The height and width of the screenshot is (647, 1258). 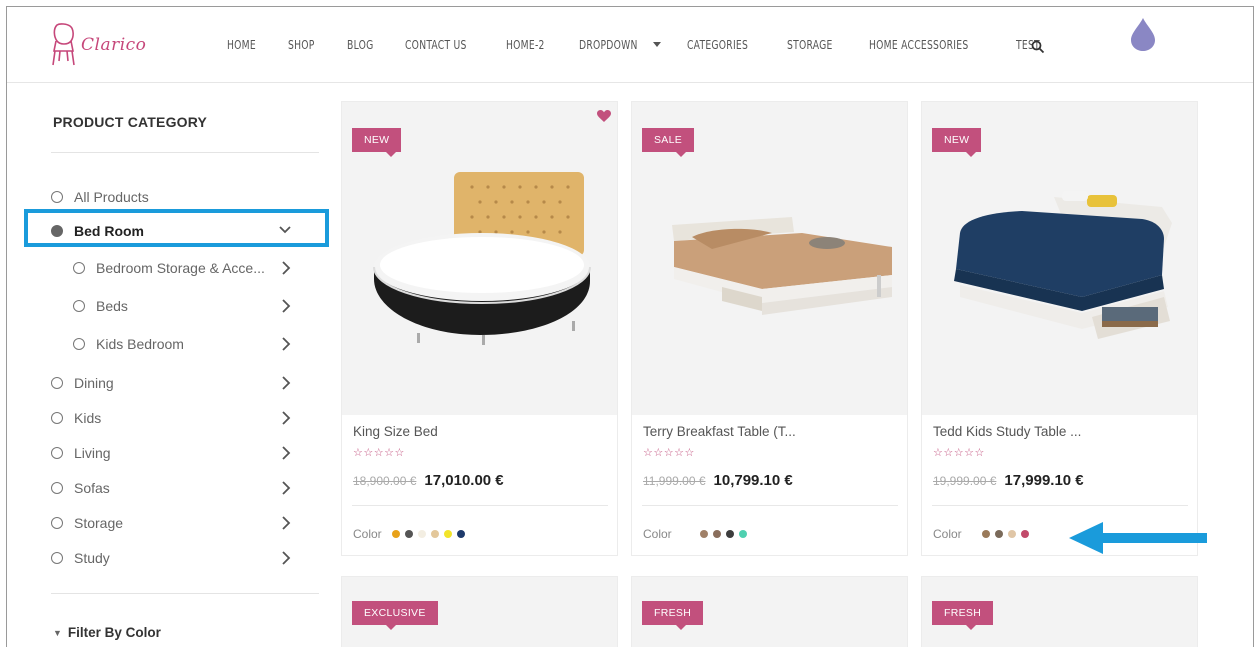 I want to click on nav-home: HOME, so click(x=241, y=44).